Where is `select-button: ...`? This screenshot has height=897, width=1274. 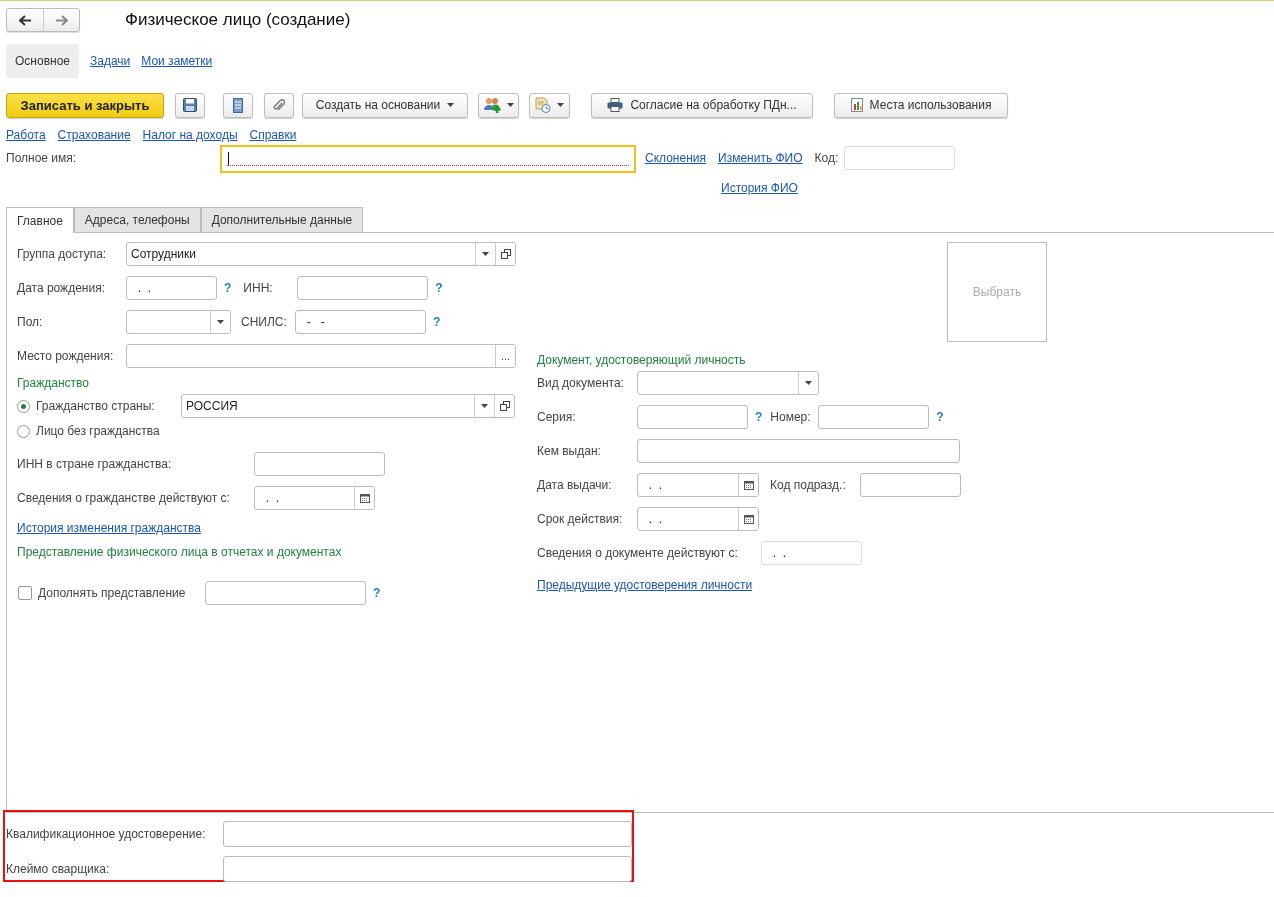
select-button: ... is located at coordinates (505, 356).